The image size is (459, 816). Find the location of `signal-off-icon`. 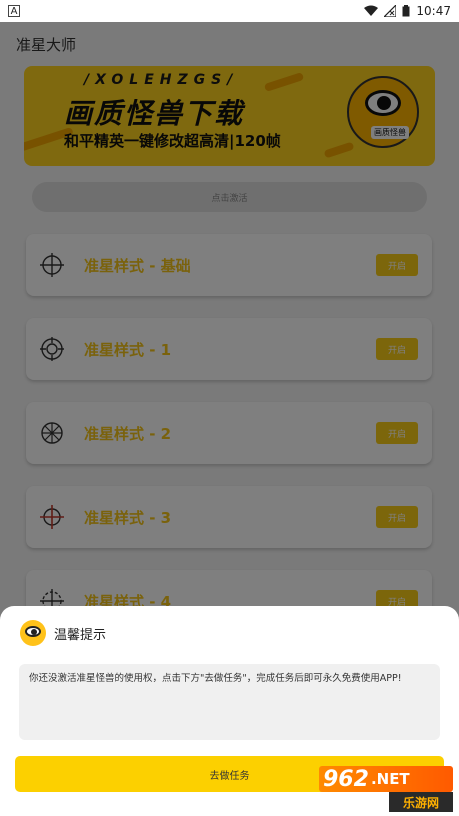

signal-off-icon is located at coordinates (390, 11).